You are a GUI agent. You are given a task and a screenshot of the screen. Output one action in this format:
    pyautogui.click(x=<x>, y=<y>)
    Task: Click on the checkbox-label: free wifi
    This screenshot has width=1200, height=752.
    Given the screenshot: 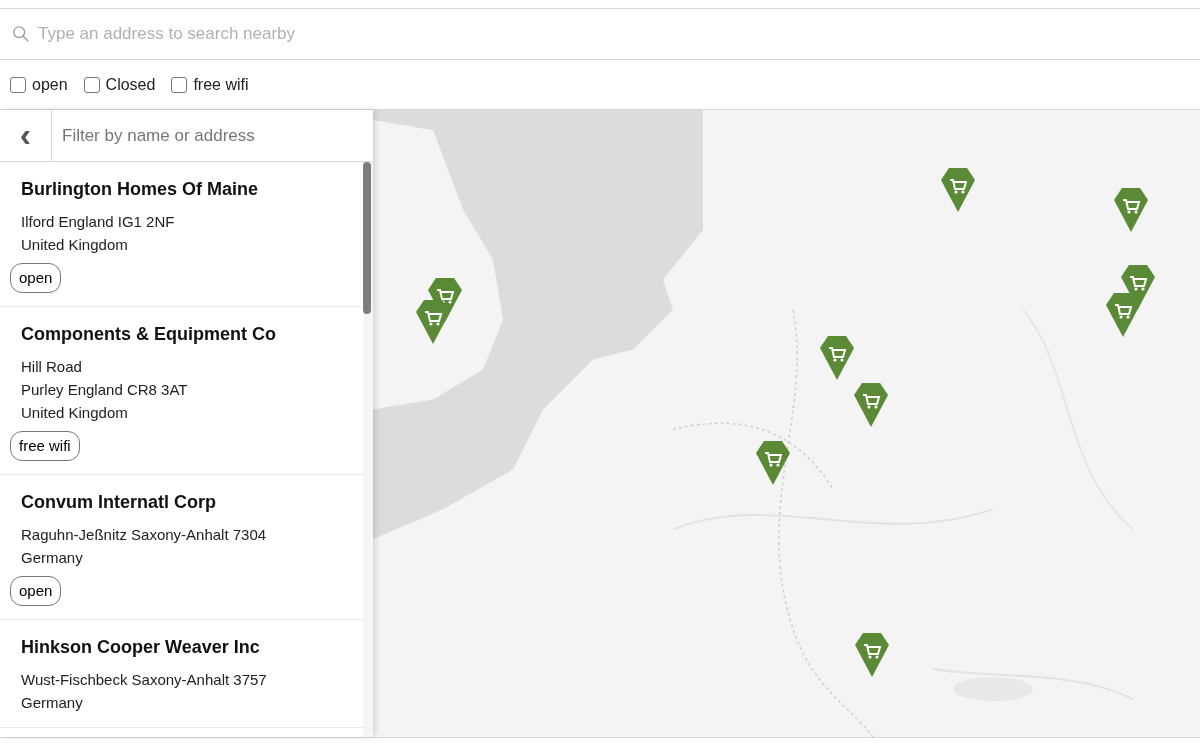 What is the action you would take?
    pyautogui.click(x=221, y=84)
    